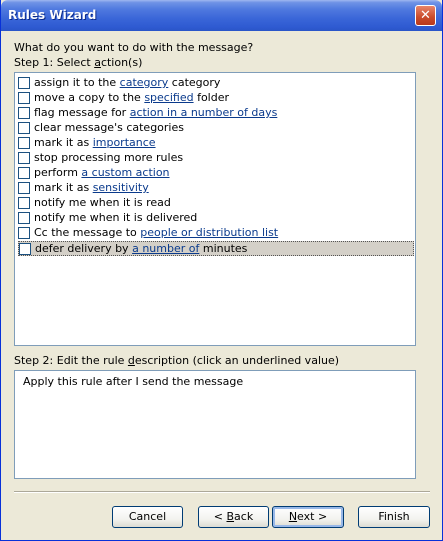 This screenshot has height=541, width=443. What do you see at coordinates (116, 217) in the screenshot?
I see `action-label: notify me when it is delivered` at bounding box center [116, 217].